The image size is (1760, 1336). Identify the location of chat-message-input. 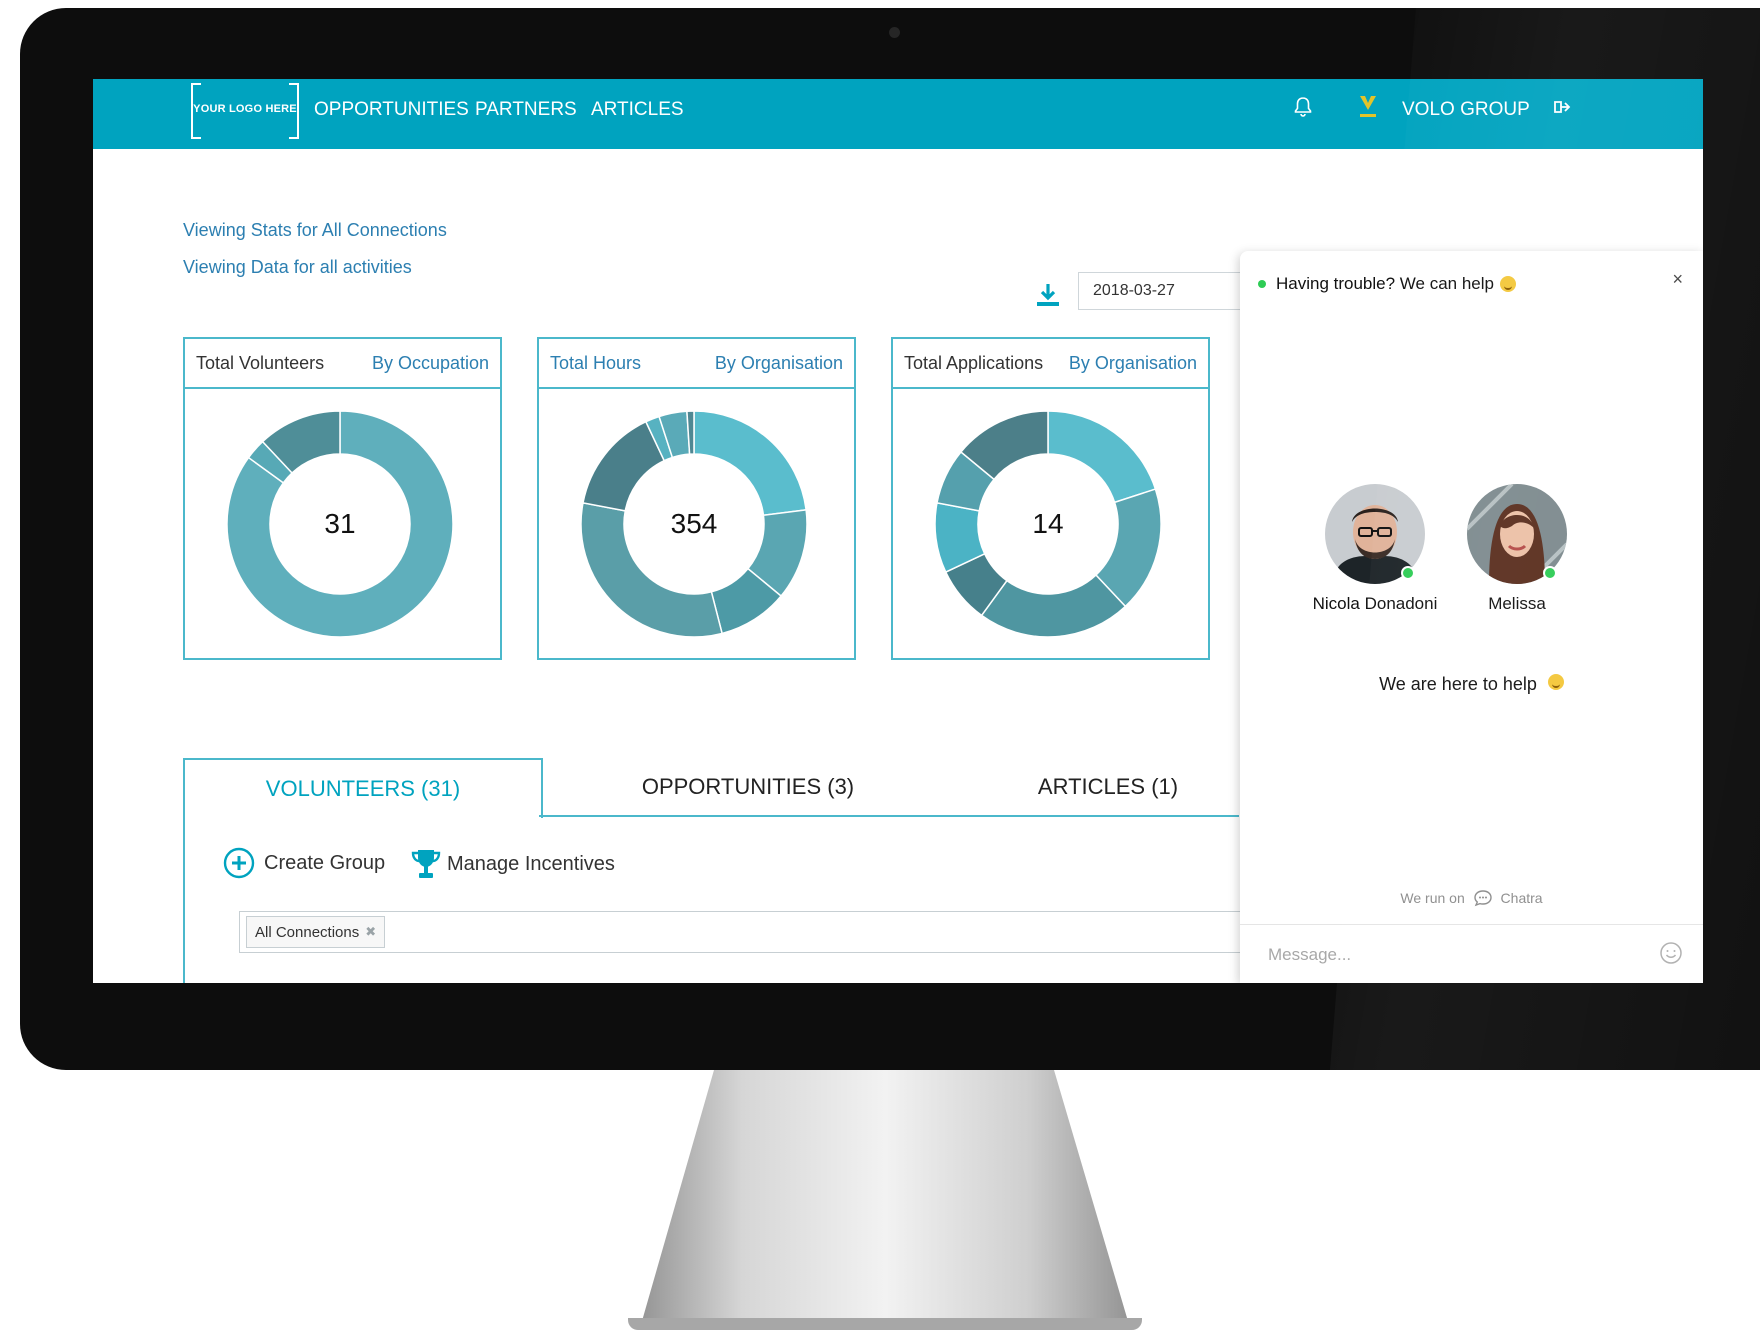
(1448, 955).